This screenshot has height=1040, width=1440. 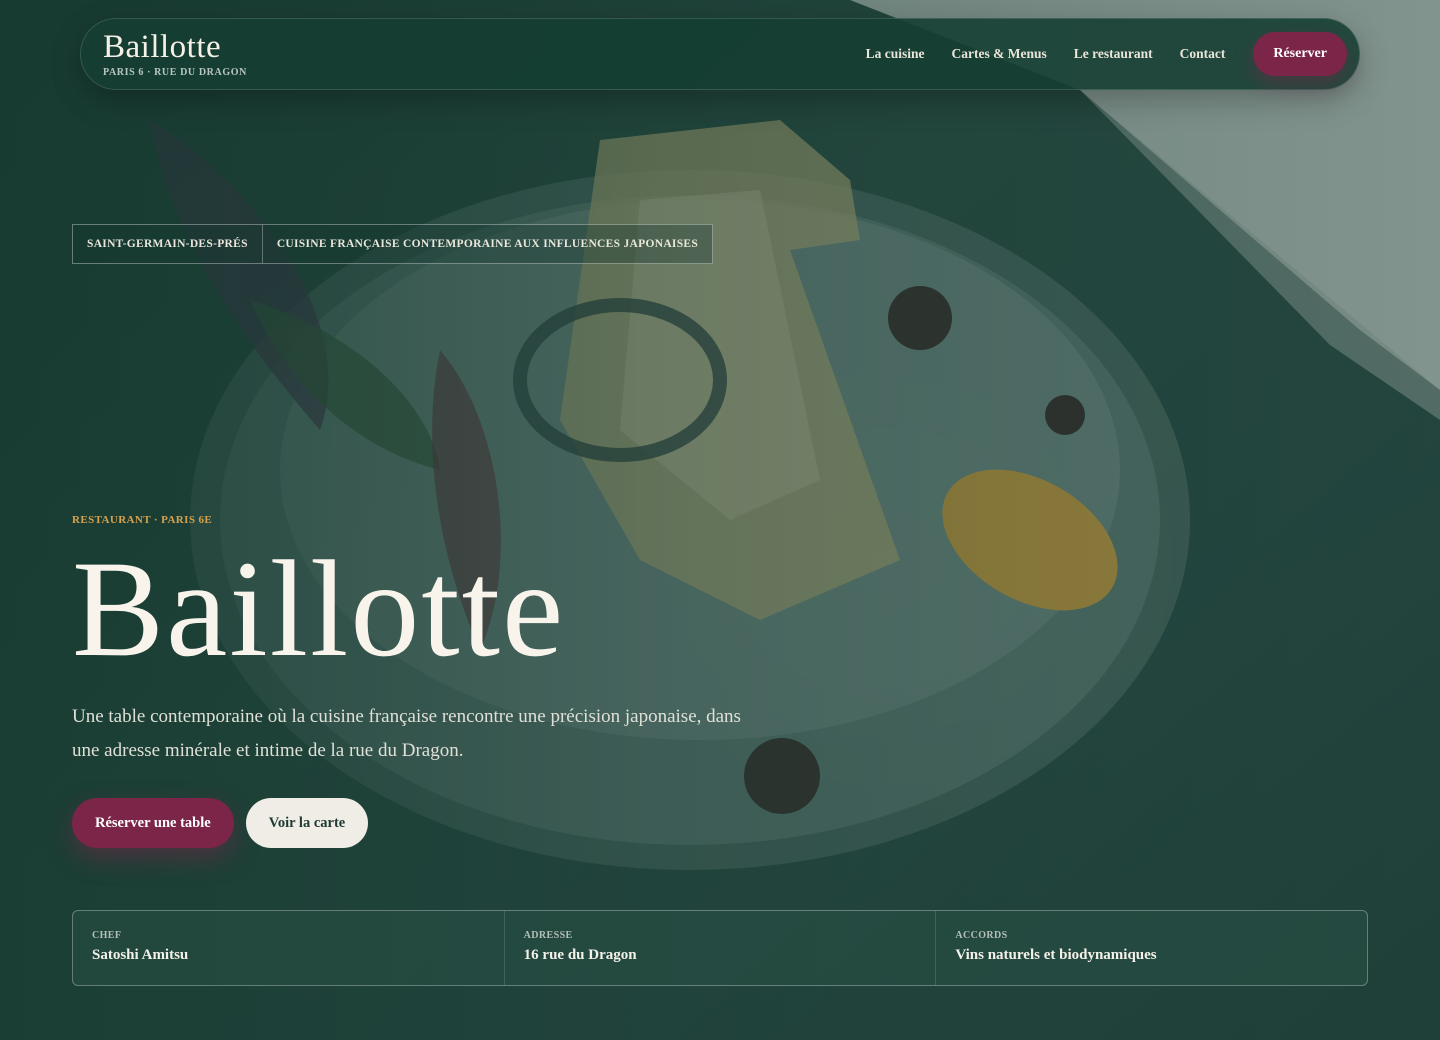 What do you see at coordinates (548, 935) in the screenshot?
I see `info-label: ADRESSE` at bounding box center [548, 935].